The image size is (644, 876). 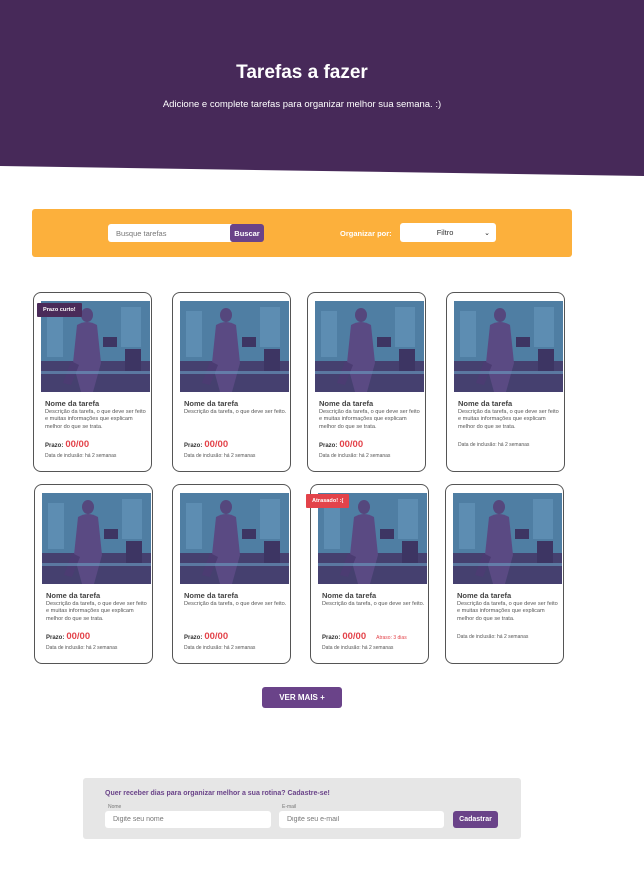 What do you see at coordinates (475, 819) in the screenshot?
I see `subscribe-button: Cadastrar` at bounding box center [475, 819].